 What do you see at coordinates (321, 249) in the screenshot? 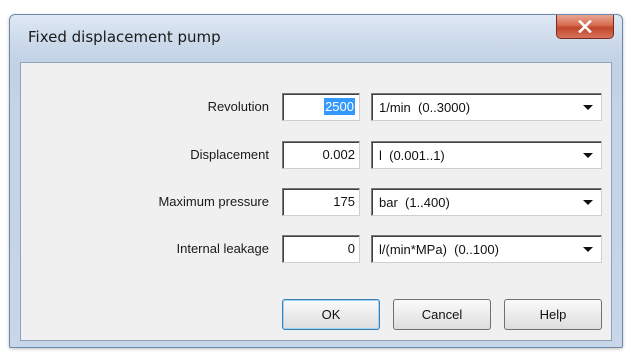
I see `internal-leakage-input: 0` at bounding box center [321, 249].